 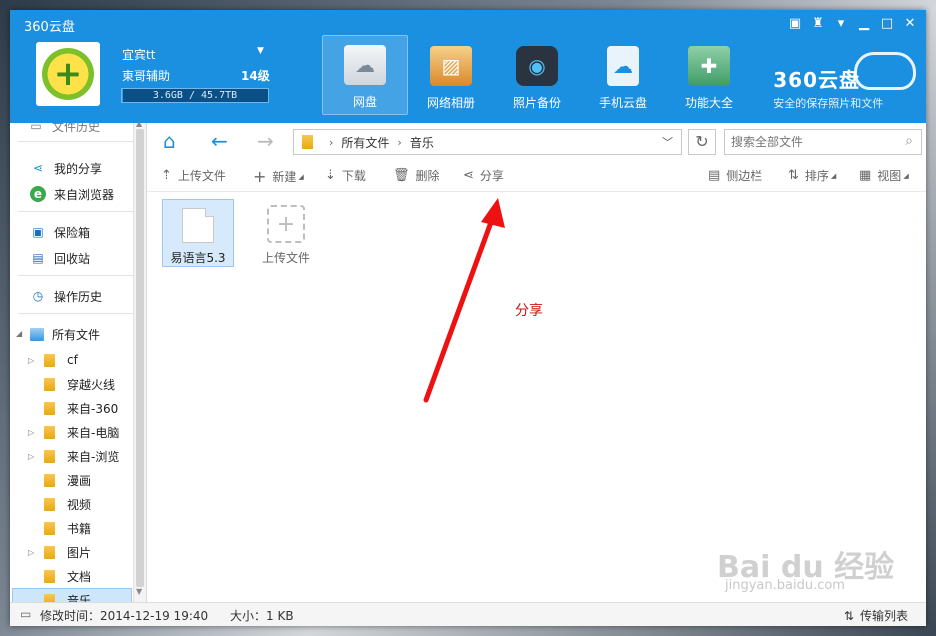 I want to click on sidebar-item-recycle-bin: ▤ 回收站, so click(x=60, y=258).